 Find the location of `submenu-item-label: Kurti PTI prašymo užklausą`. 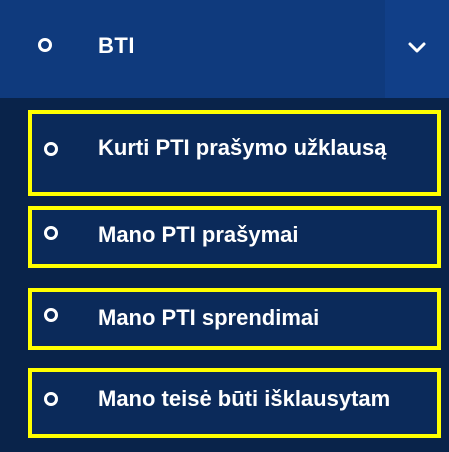

submenu-item-label: Kurti PTI prašymo užklausą is located at coordinates (242, 147).